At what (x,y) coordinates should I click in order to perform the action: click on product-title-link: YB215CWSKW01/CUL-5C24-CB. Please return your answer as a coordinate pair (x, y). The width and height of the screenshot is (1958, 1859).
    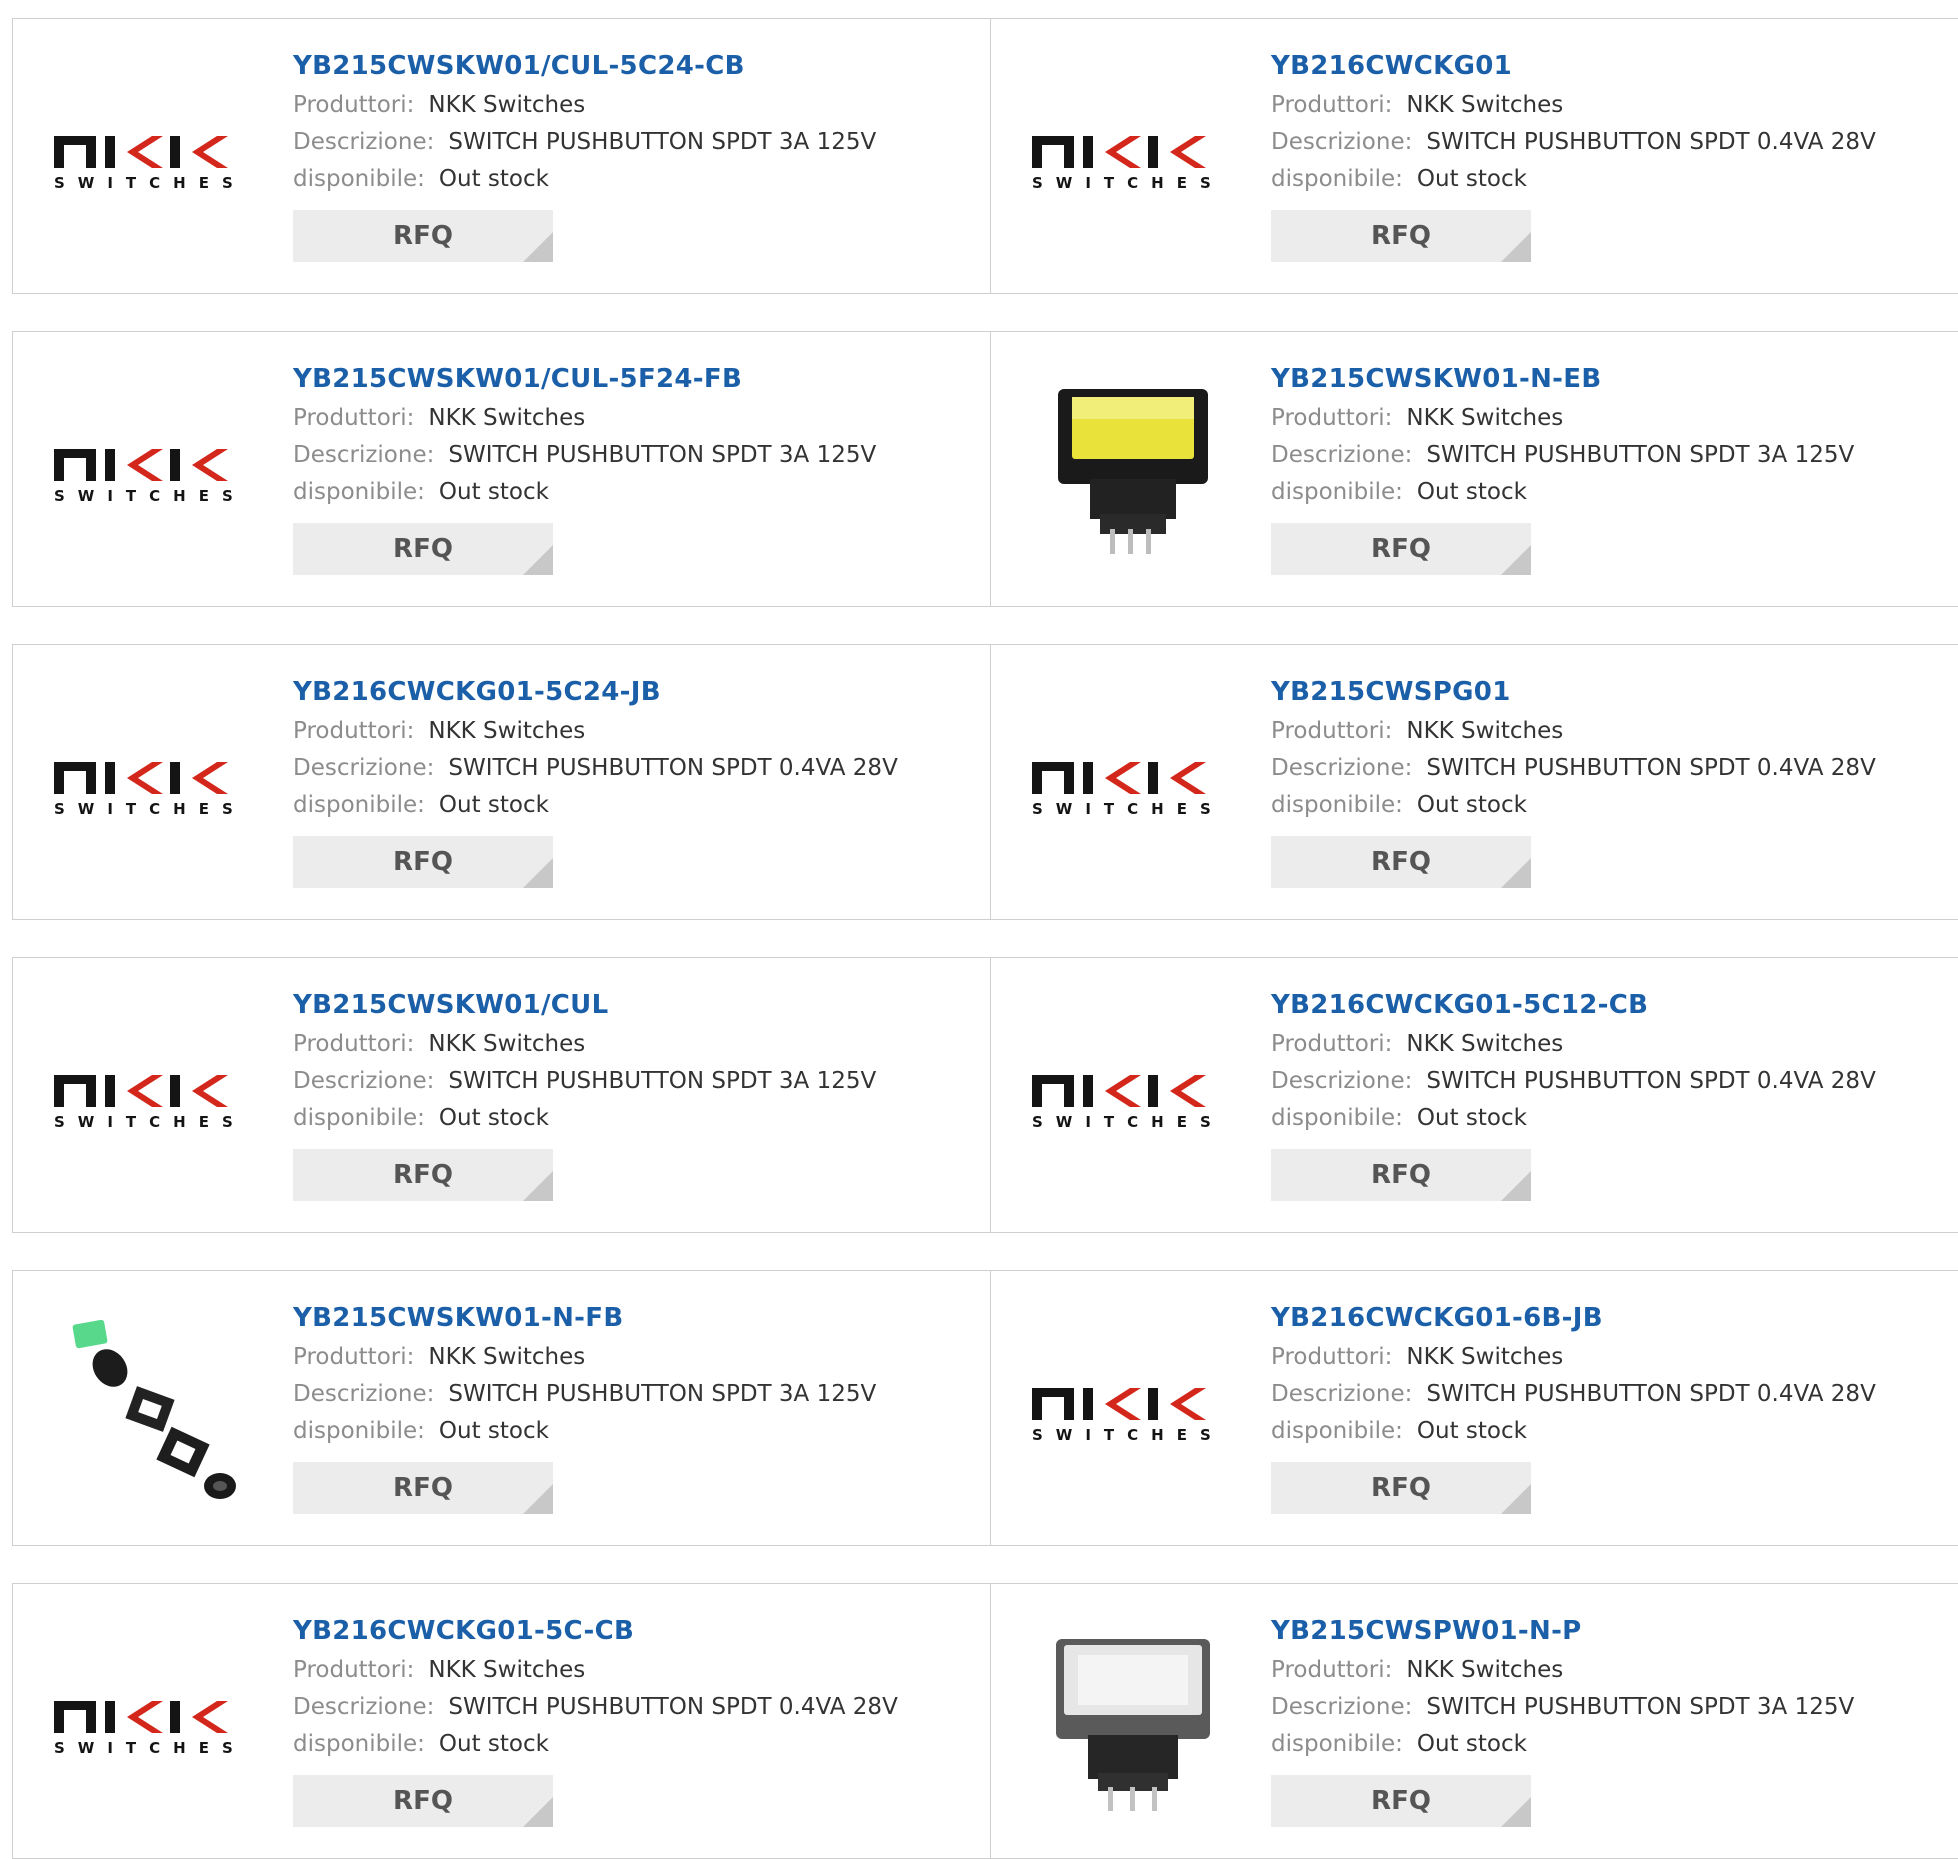
    Looking at the image, I should click on (584, 66).